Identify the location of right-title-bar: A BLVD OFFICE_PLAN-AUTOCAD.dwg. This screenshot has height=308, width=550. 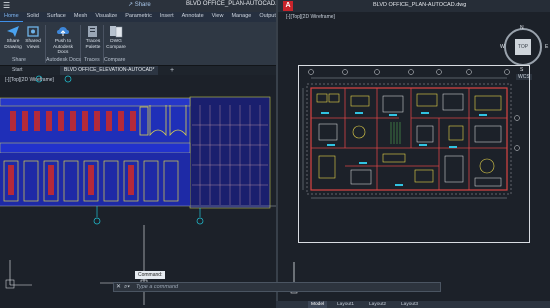
(414, 6).